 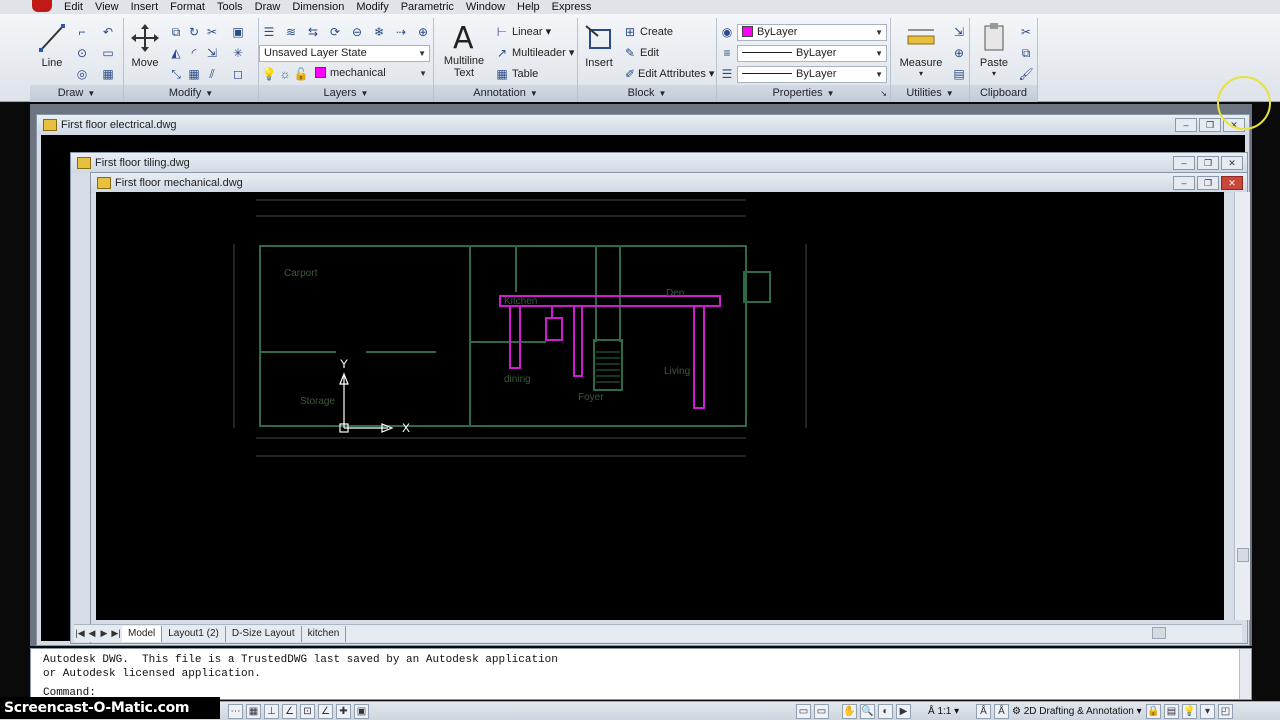 I want to click on menu-draw: Draw, so click(x=268, y=7).